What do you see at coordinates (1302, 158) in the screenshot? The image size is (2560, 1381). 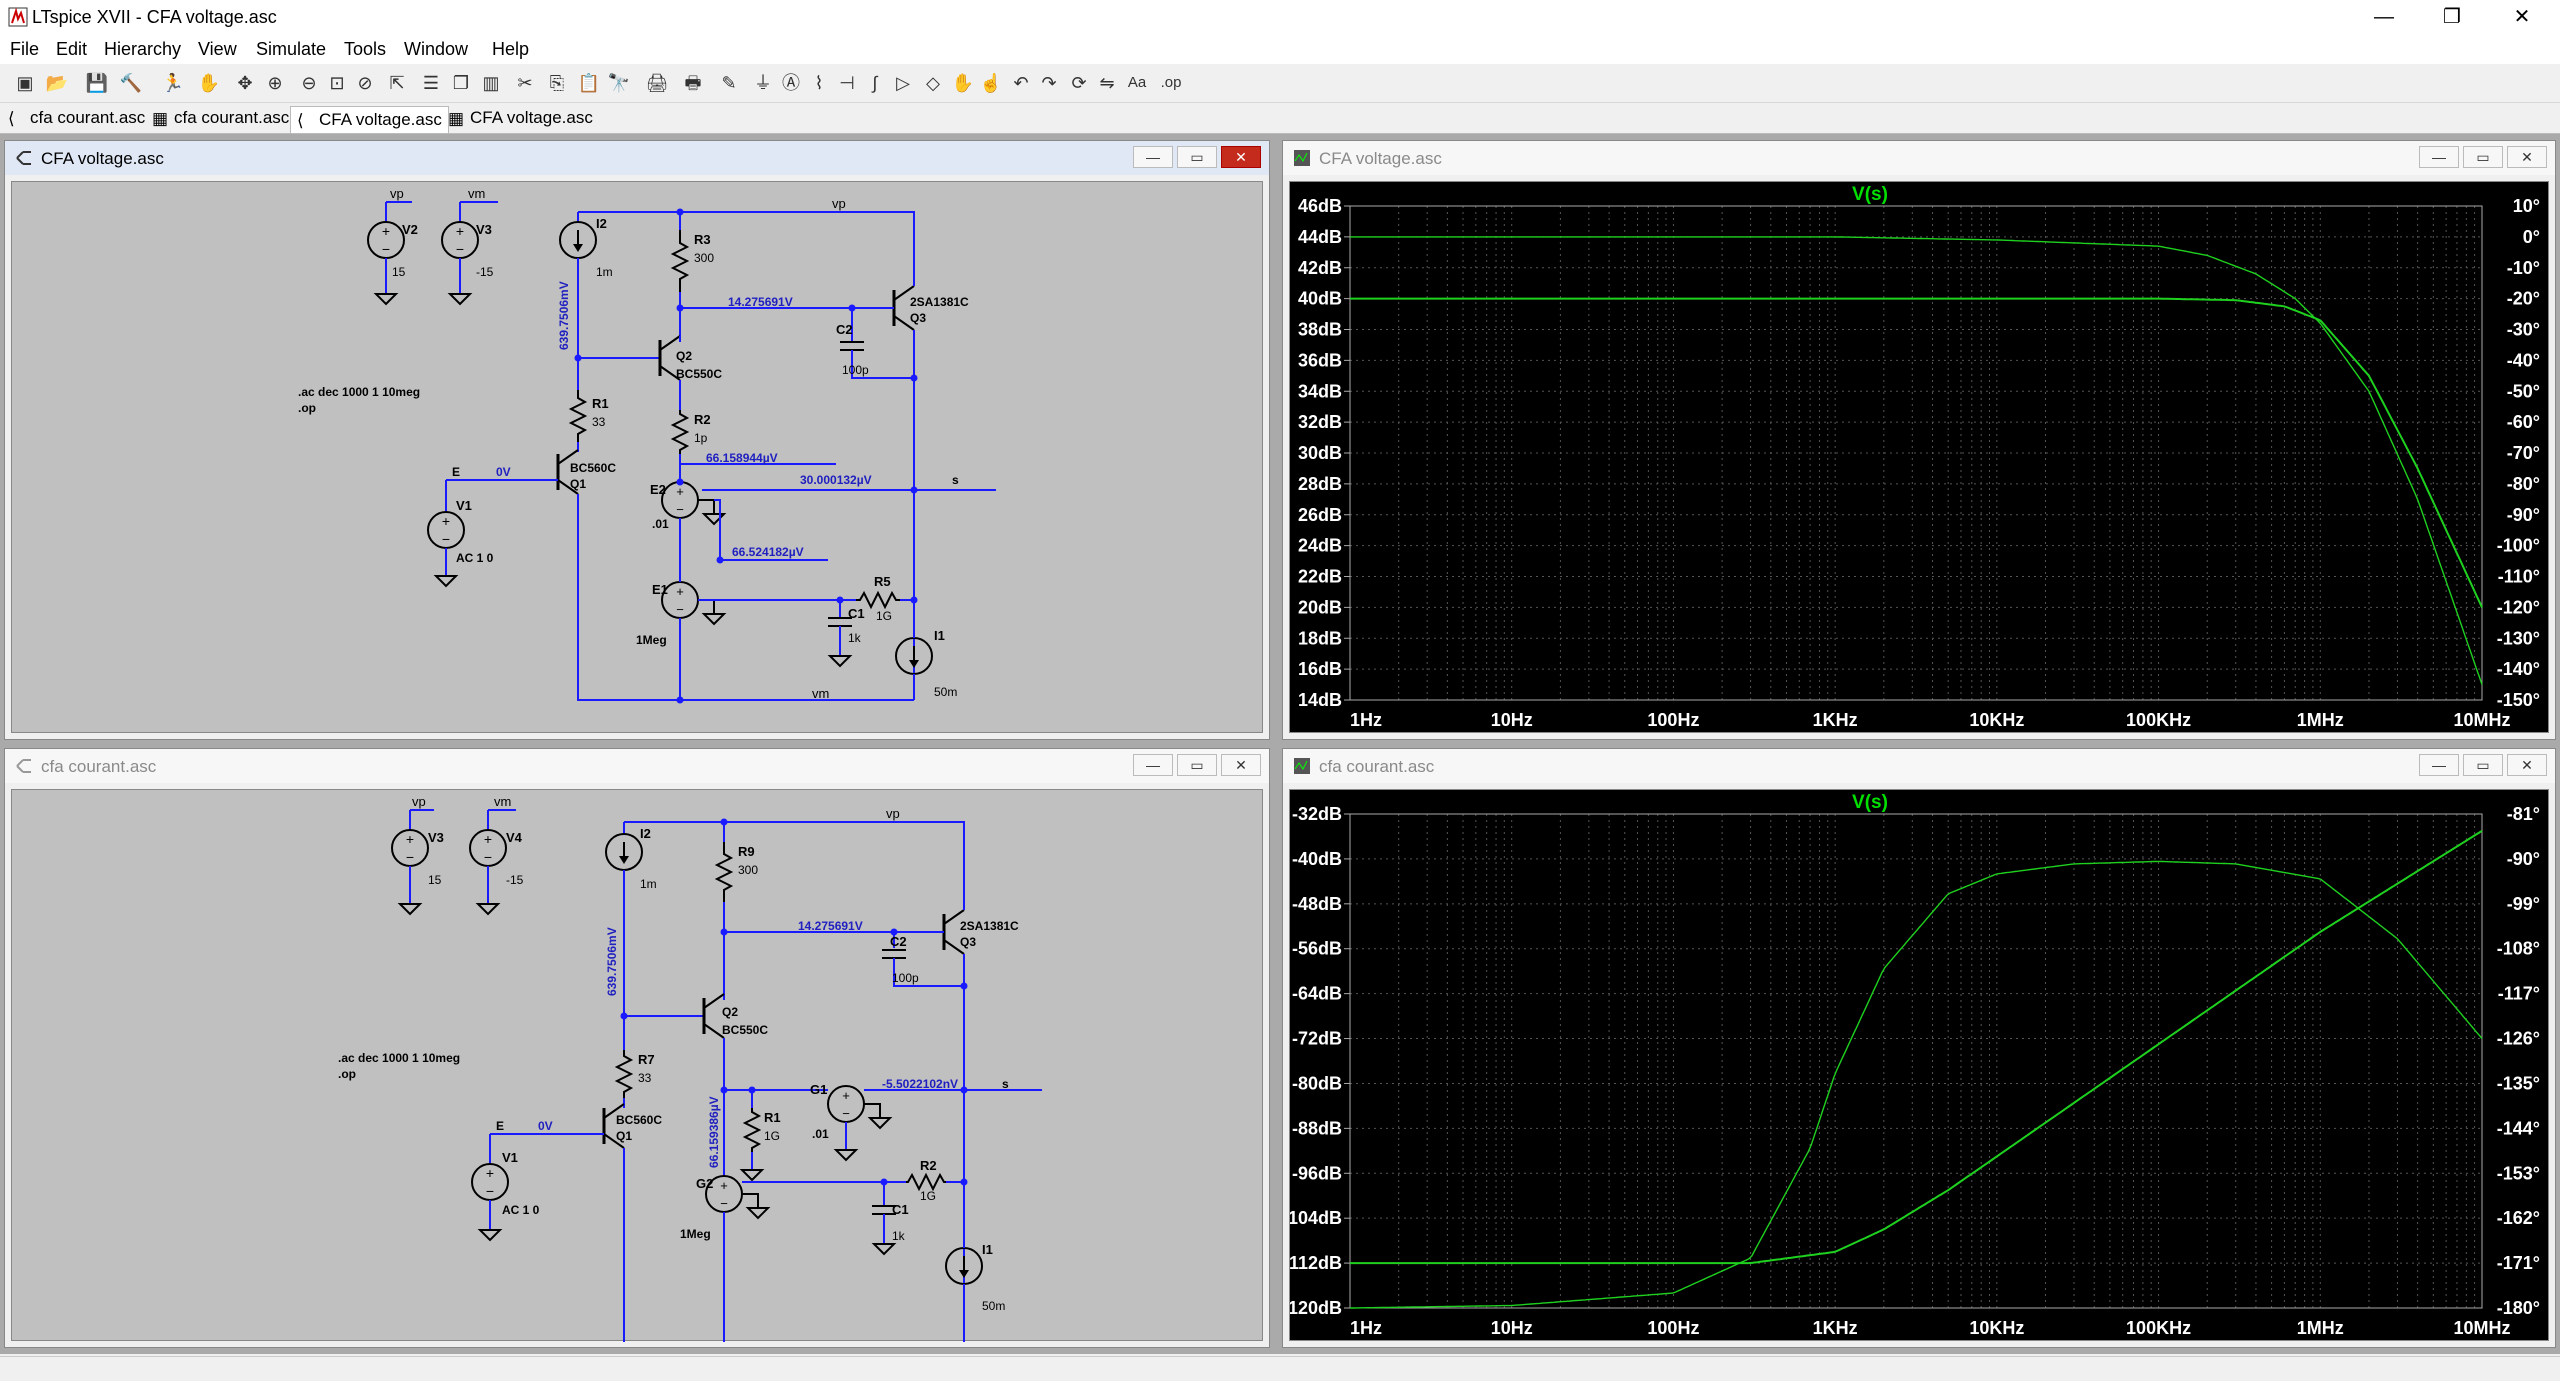 I see `waveform-icon` at bounding box center [1302, 158].